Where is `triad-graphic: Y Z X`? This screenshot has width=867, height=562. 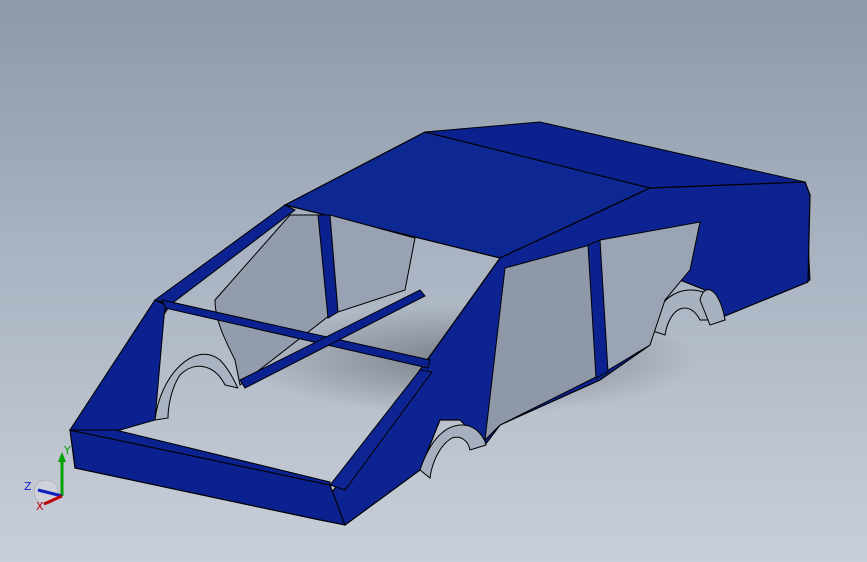 triad-graphic: Y Z X is located at coordinates (47, 478).